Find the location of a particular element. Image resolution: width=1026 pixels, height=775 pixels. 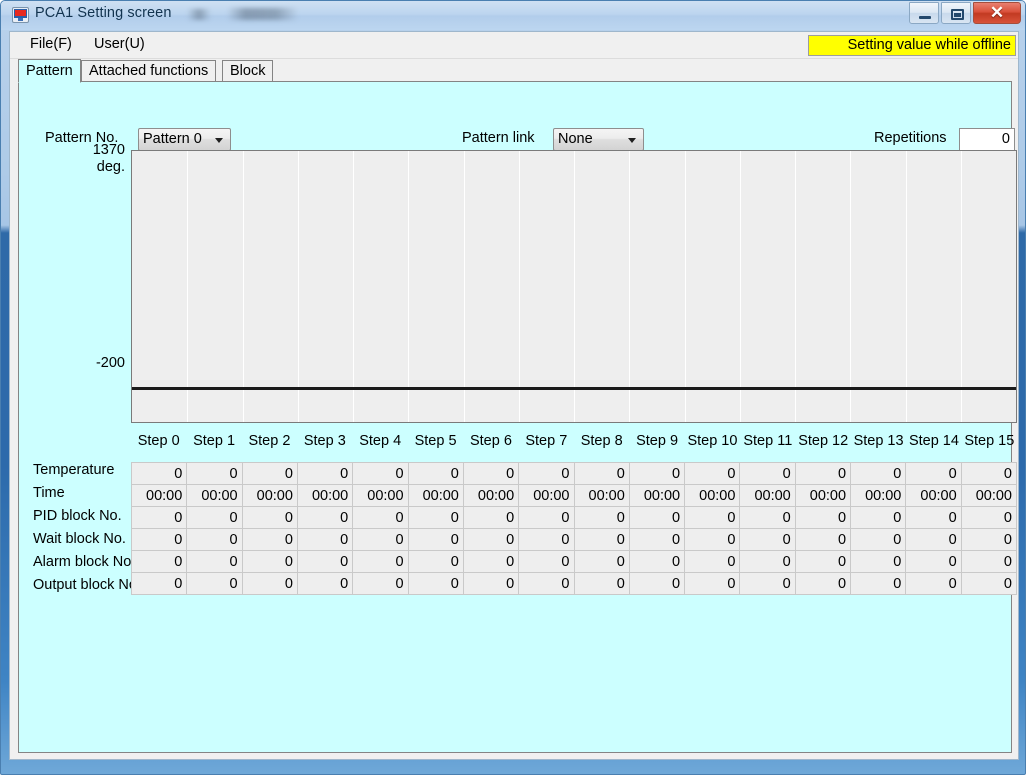

repetitions-input: 0 is located at coordinates (987, 139).